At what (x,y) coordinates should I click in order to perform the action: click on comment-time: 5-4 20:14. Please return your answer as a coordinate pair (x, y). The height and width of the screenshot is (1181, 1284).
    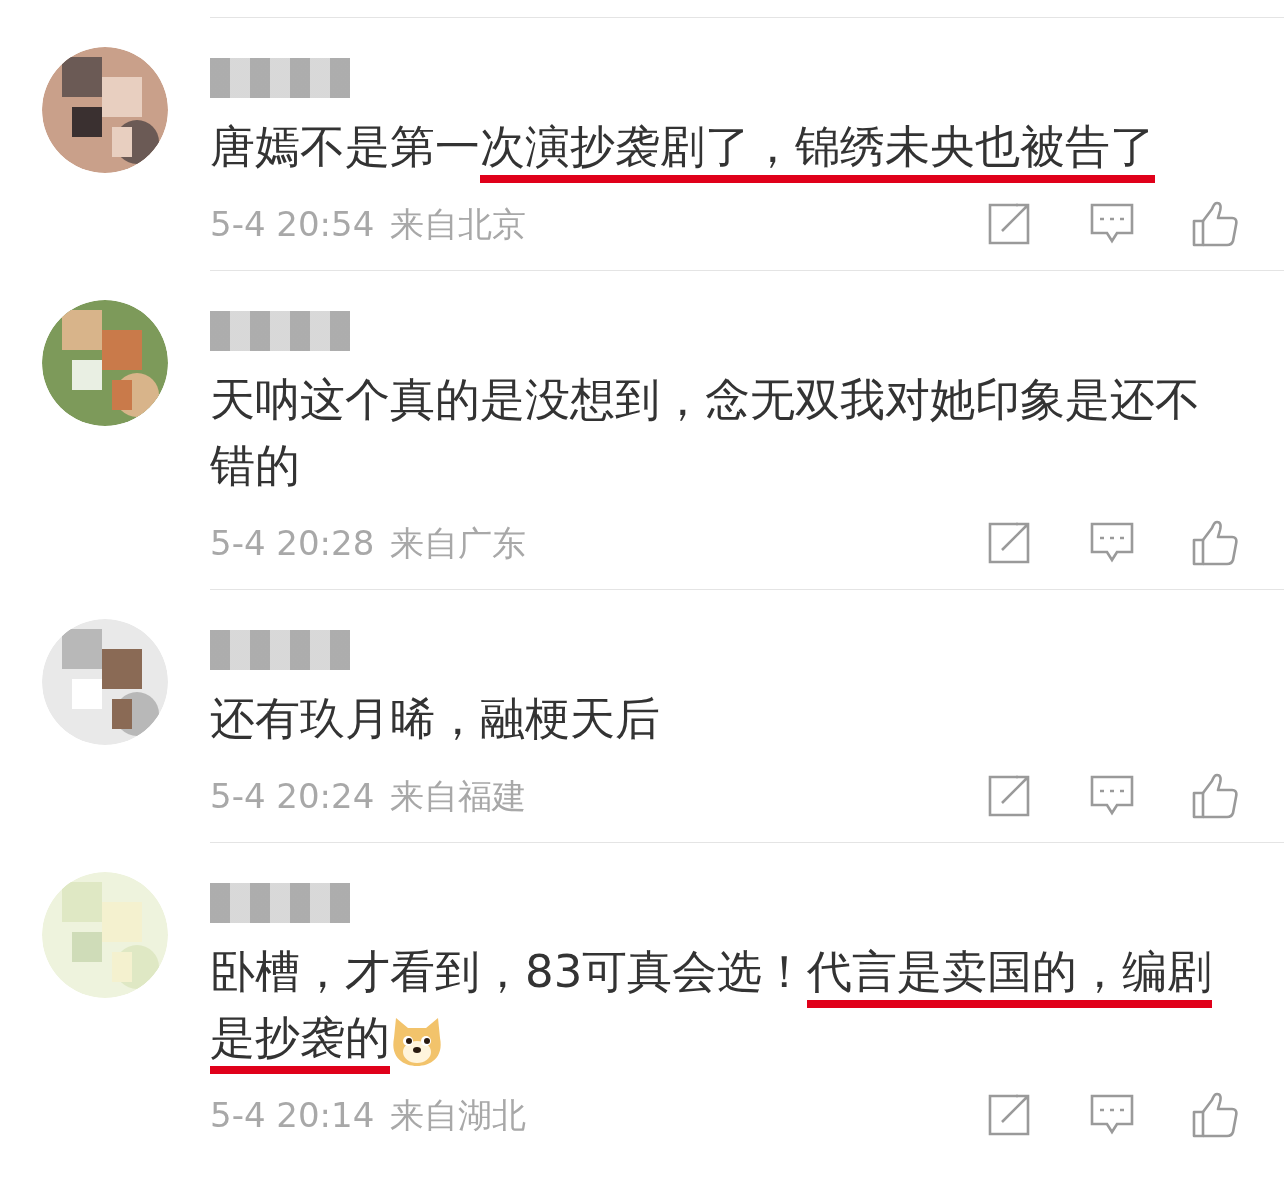
    Looking at the image, I should click on (292, 1115).